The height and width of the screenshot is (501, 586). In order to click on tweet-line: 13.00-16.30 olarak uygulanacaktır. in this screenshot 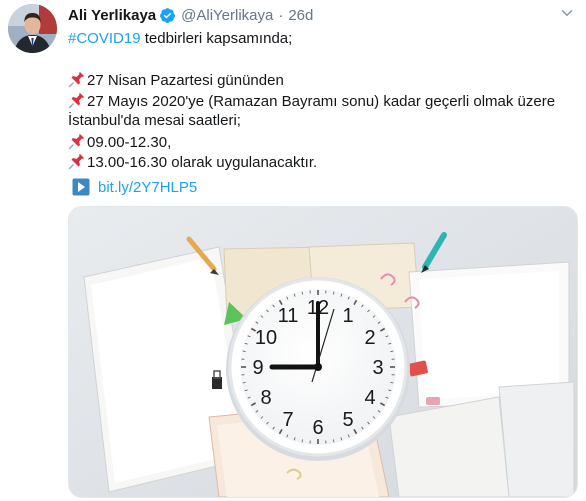, I will do `click(318, 162)`.